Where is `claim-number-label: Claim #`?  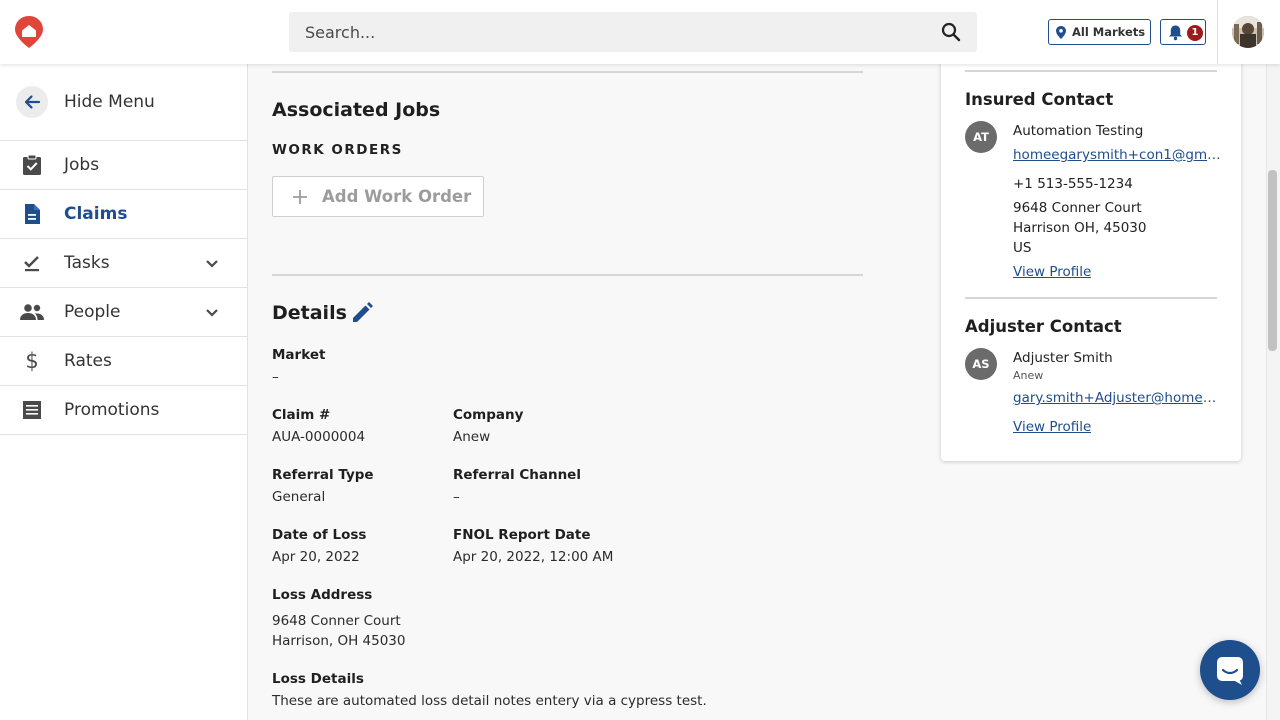
claim-number-label: Claim # is located at coordinates (301, 415).